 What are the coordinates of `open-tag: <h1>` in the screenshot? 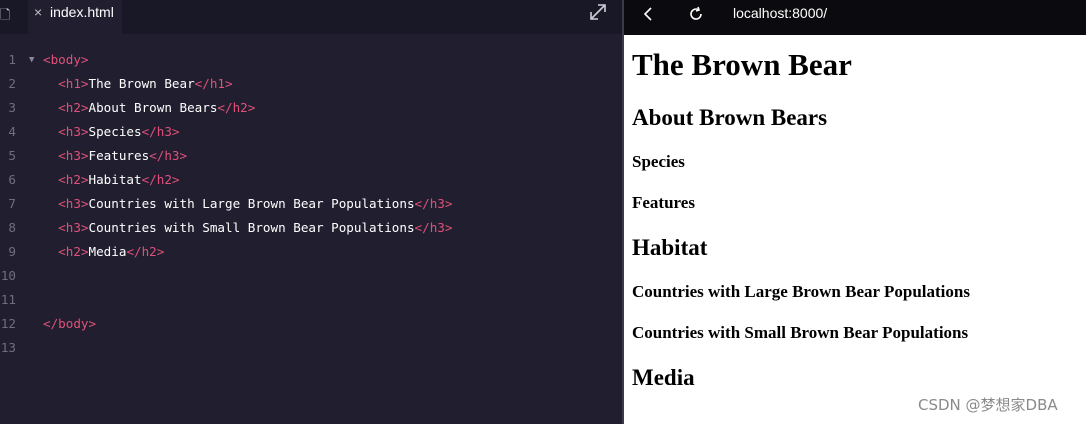 It's located at (73, 83).